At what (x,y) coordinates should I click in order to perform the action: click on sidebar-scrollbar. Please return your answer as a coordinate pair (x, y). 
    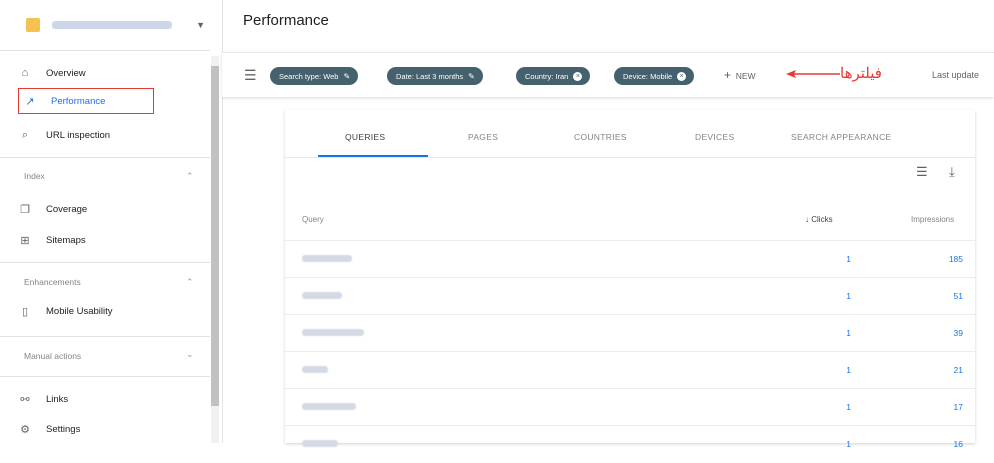
    Looking at the image, I should click on (215, 249).